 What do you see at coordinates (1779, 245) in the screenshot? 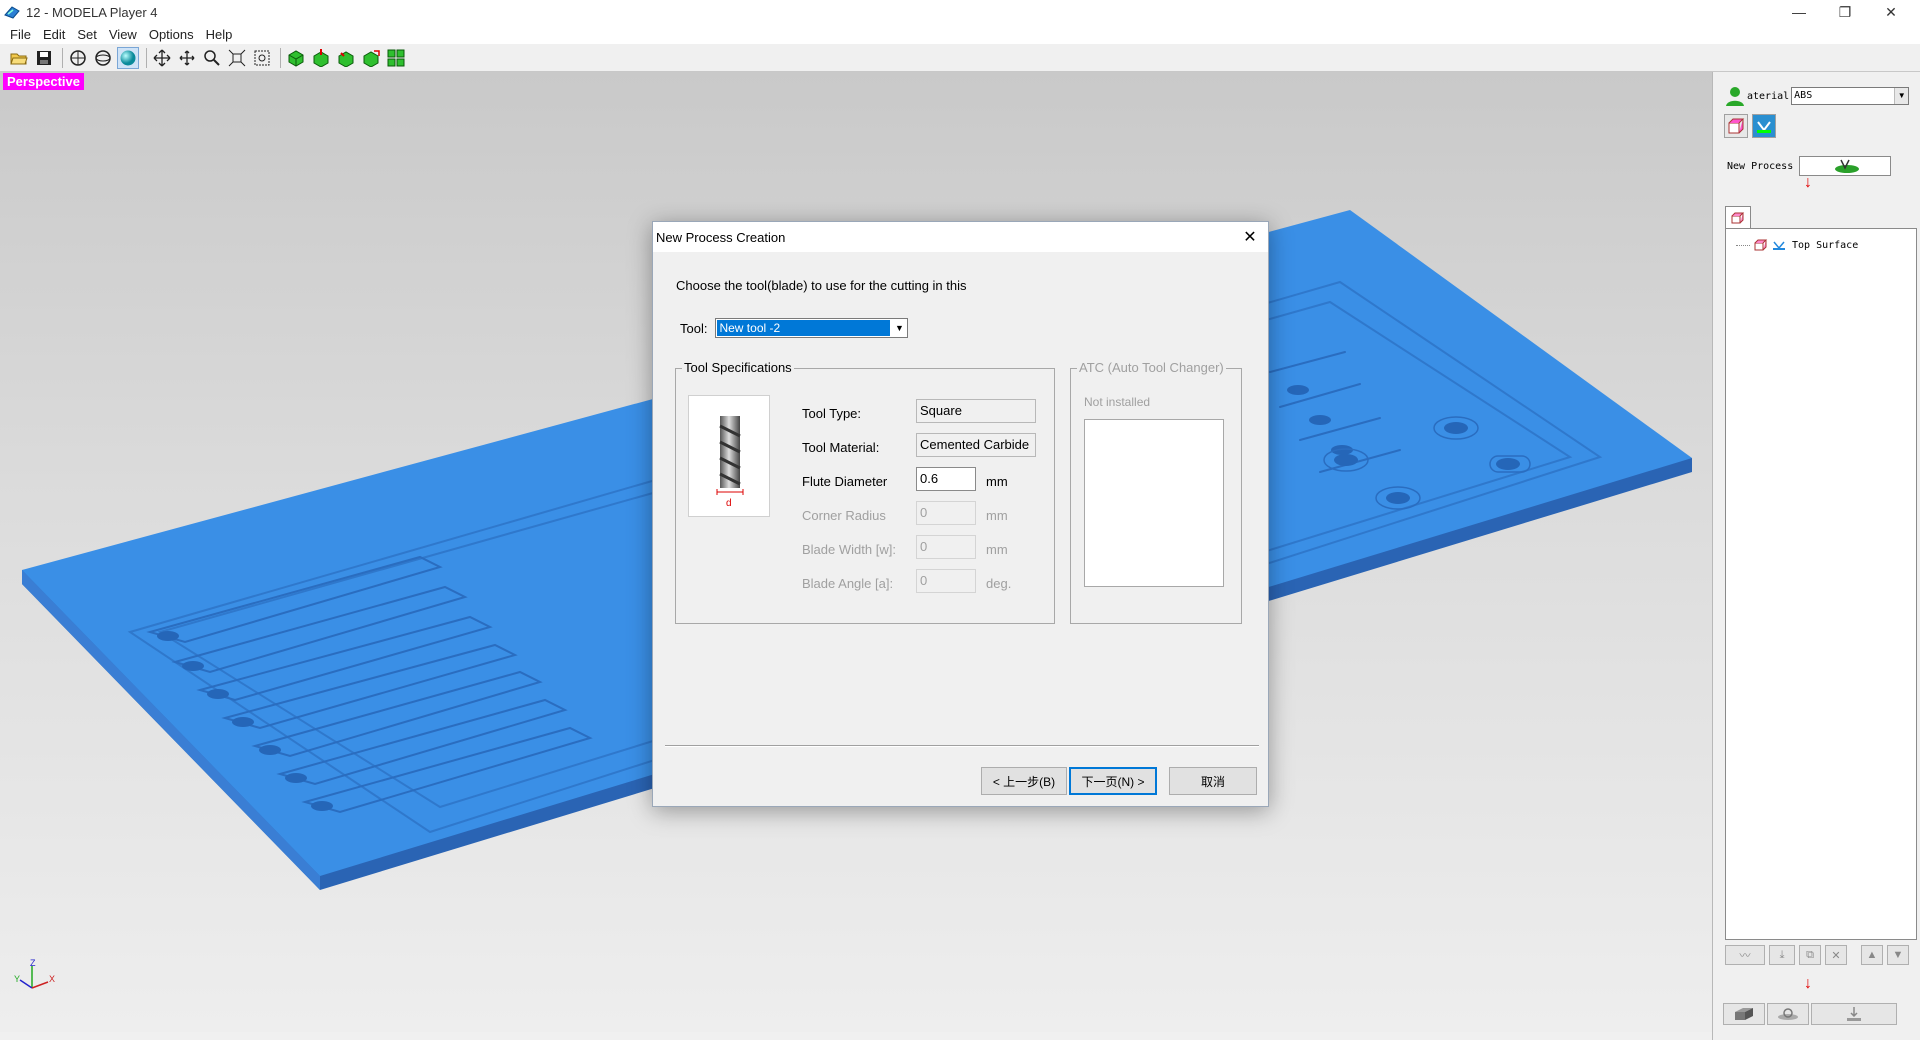
I see `surface-process-icon` at bounding box center [1779, 245].